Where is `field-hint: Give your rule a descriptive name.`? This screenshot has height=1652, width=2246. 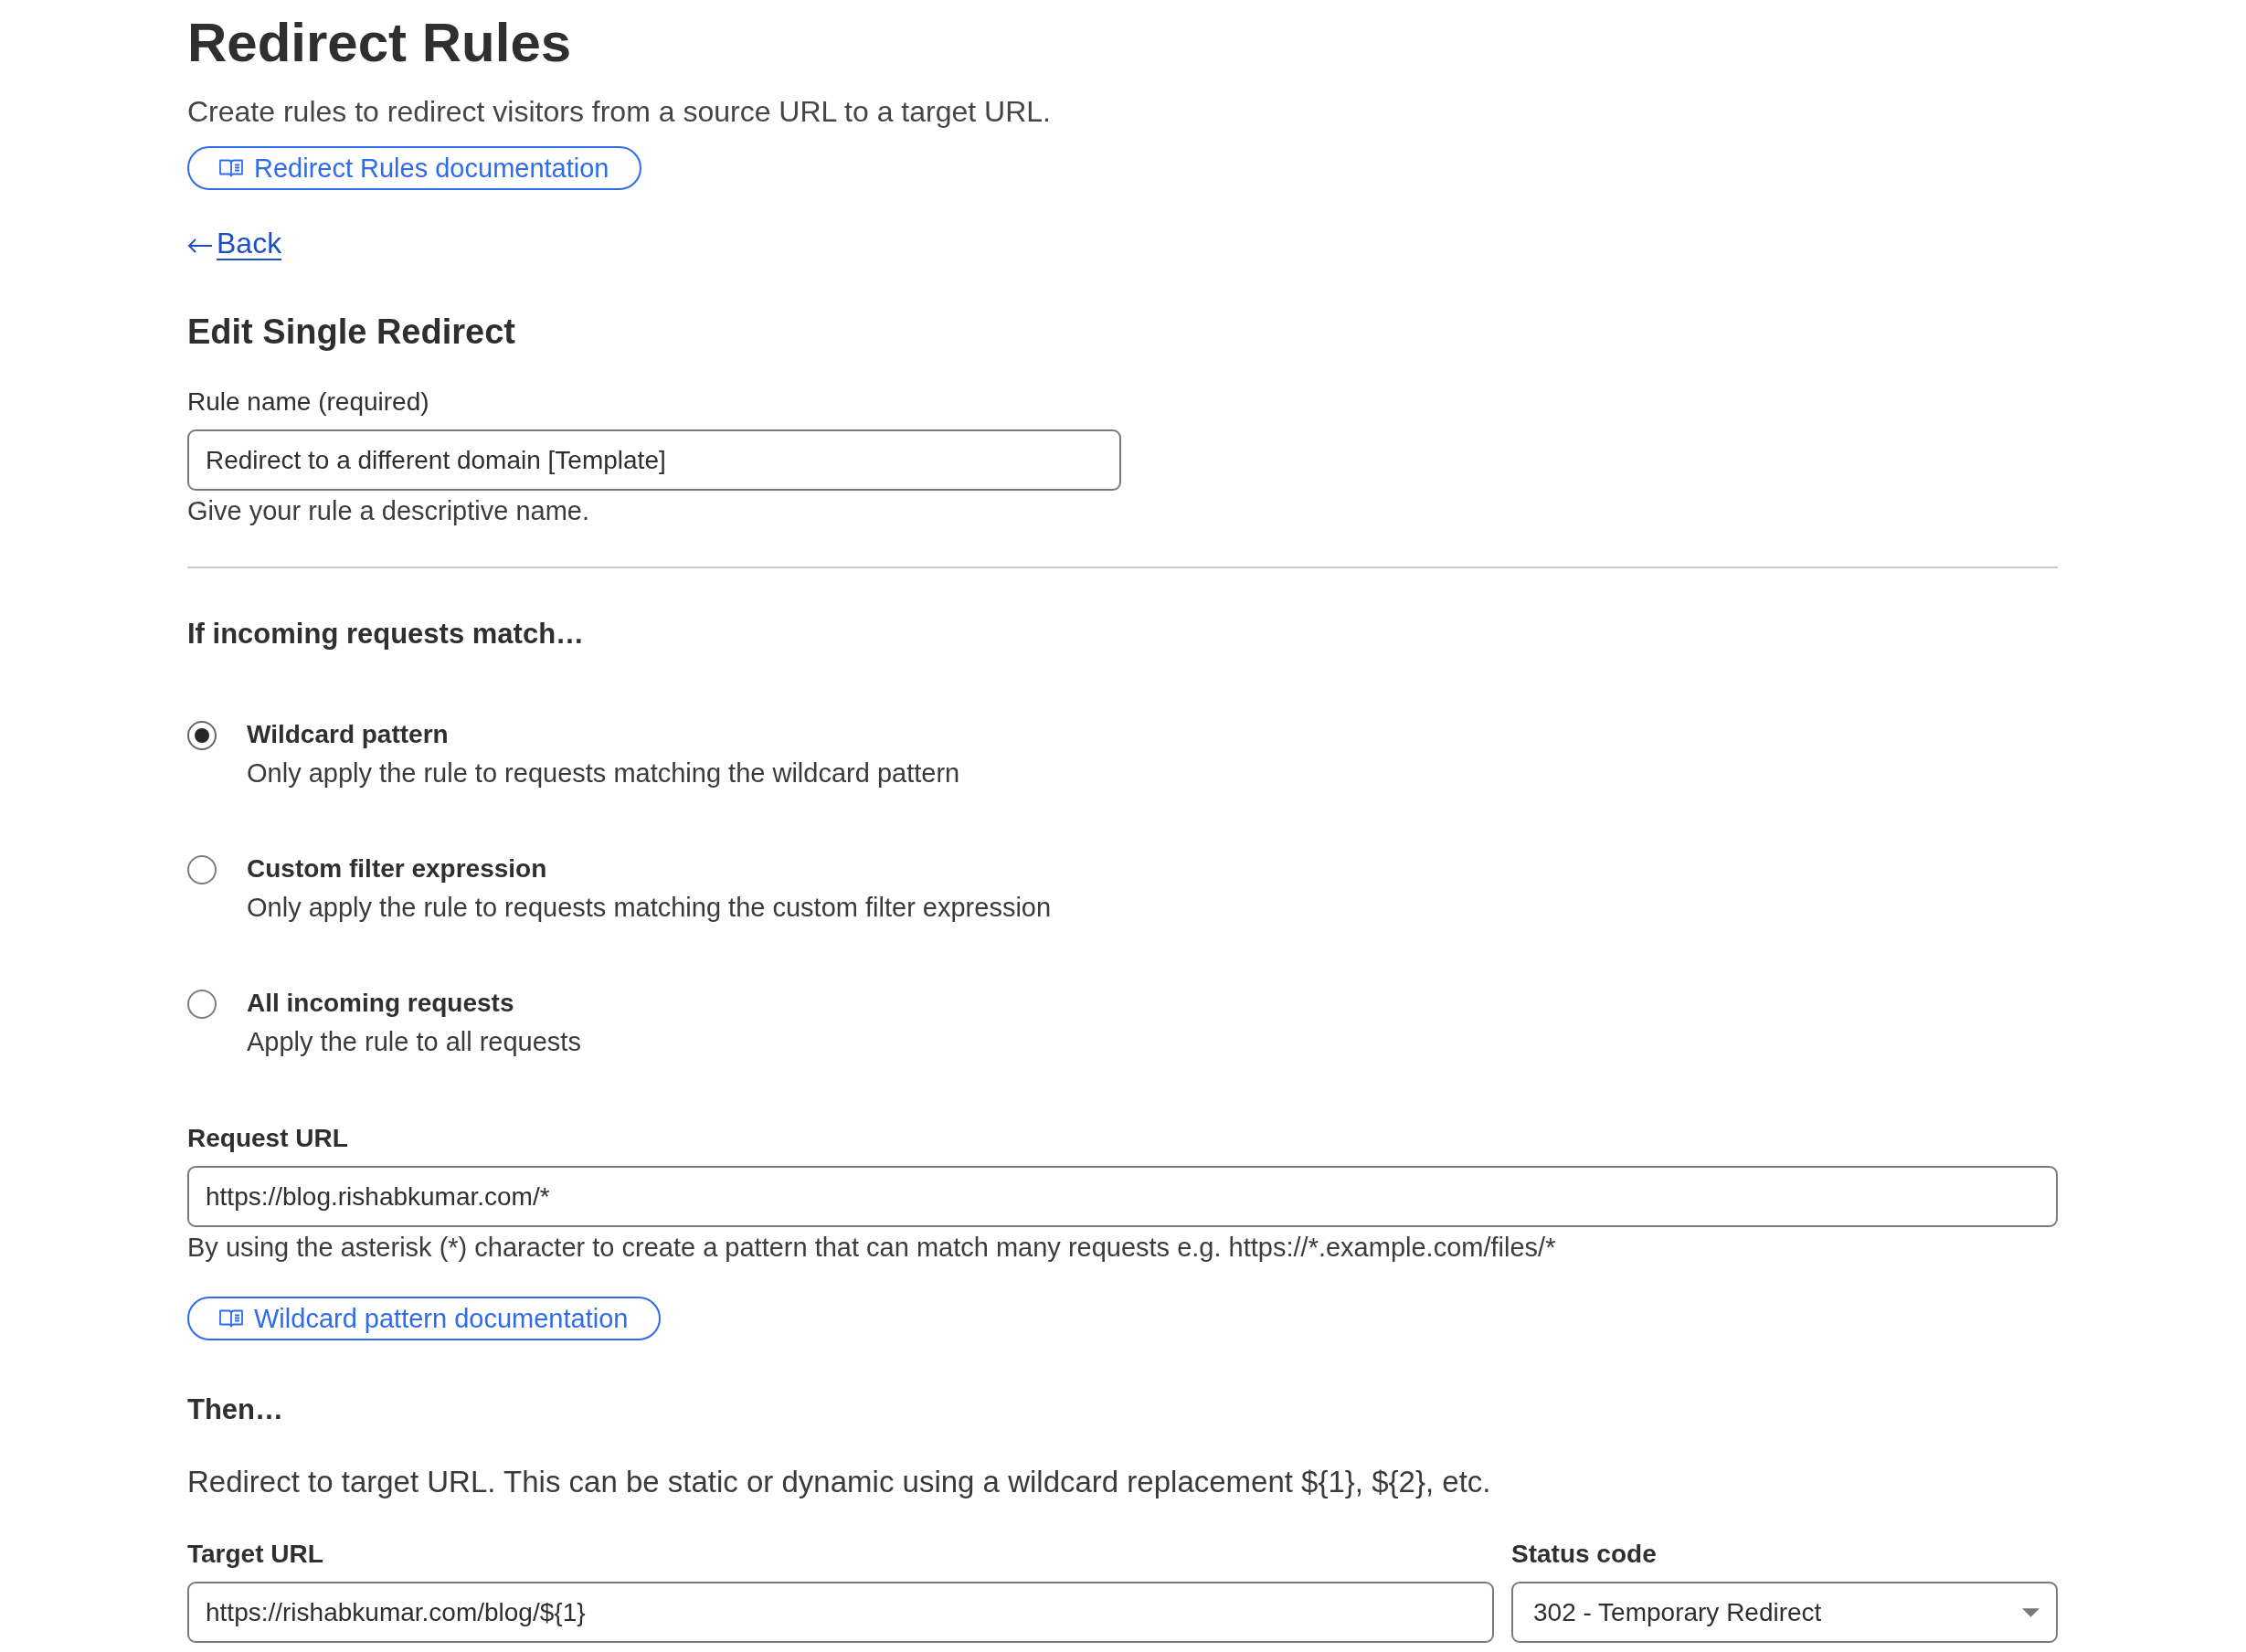 field-hint: Give your rule a descriptive name. is located at coordinates (388, 511).